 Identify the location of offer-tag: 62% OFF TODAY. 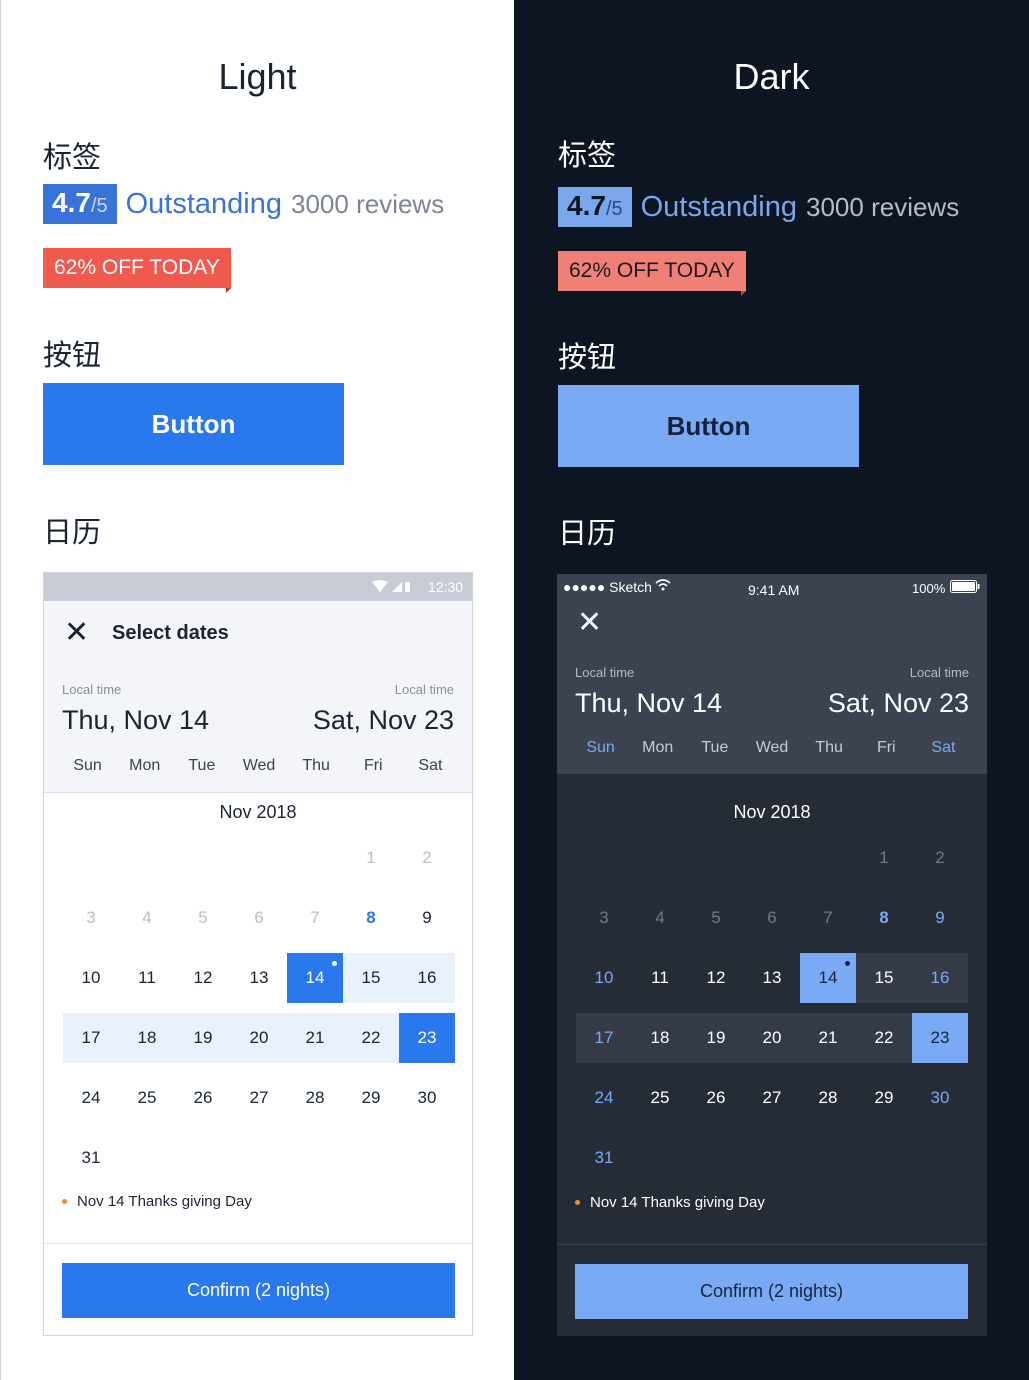
(652, 273).